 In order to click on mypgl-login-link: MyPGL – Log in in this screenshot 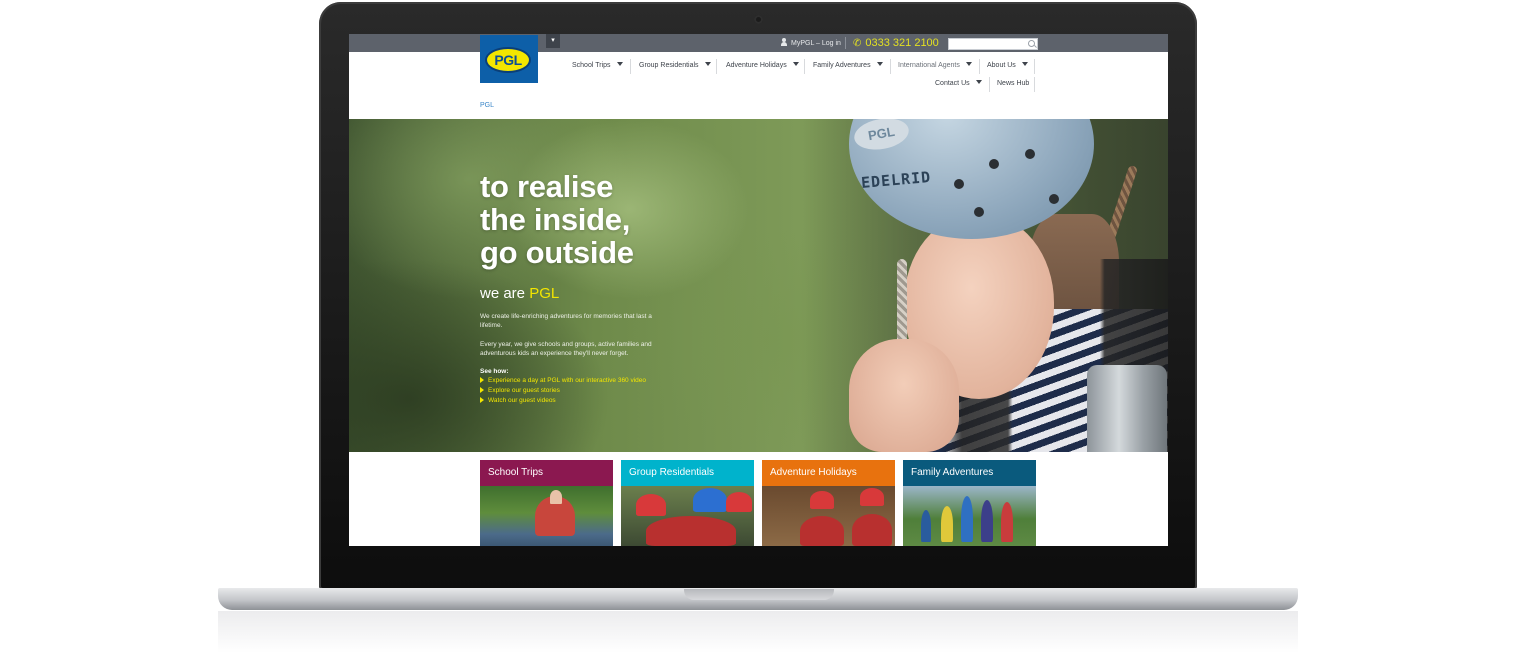, I will do `click(811, 43)`.